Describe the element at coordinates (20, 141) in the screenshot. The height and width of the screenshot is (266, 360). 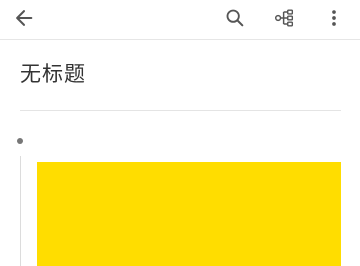
I see `outline-bullet` at that location.